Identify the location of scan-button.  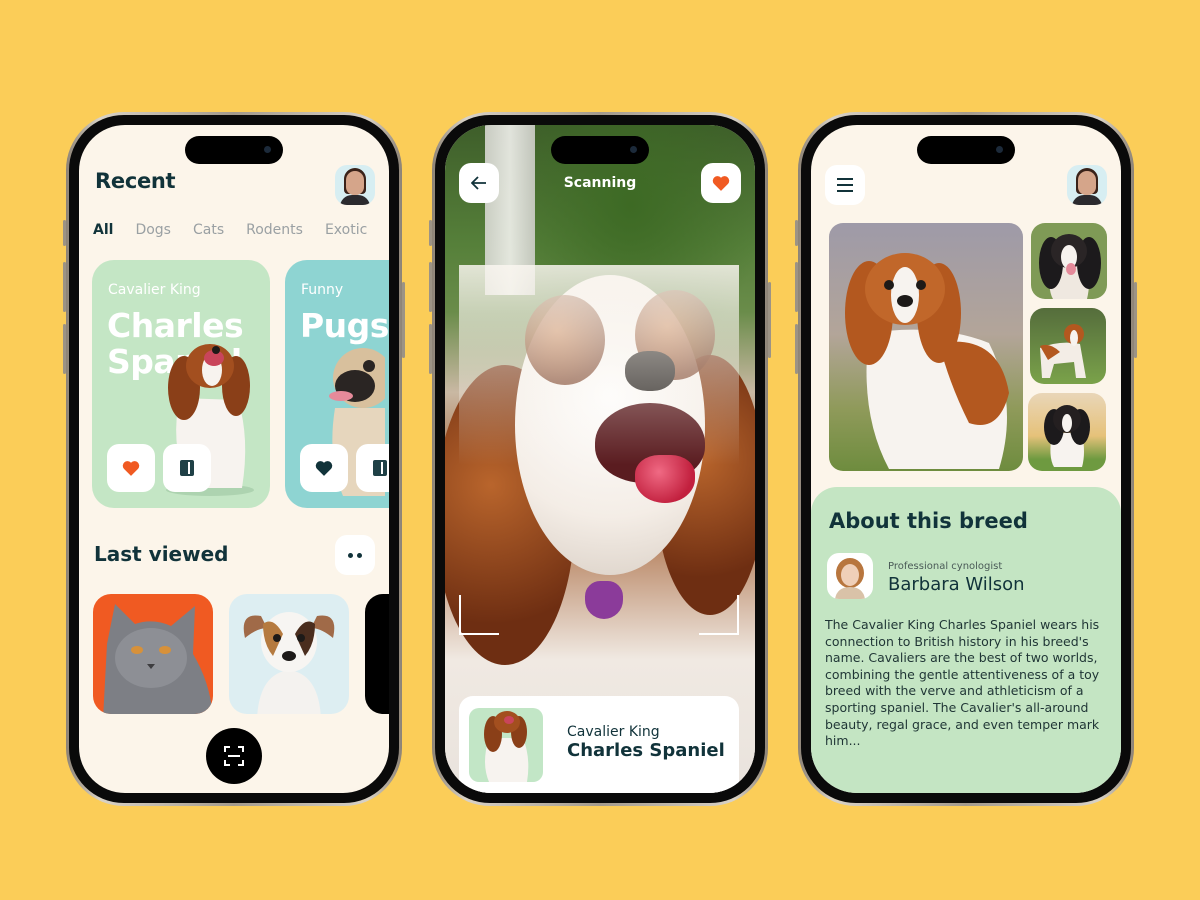
(234, 756).